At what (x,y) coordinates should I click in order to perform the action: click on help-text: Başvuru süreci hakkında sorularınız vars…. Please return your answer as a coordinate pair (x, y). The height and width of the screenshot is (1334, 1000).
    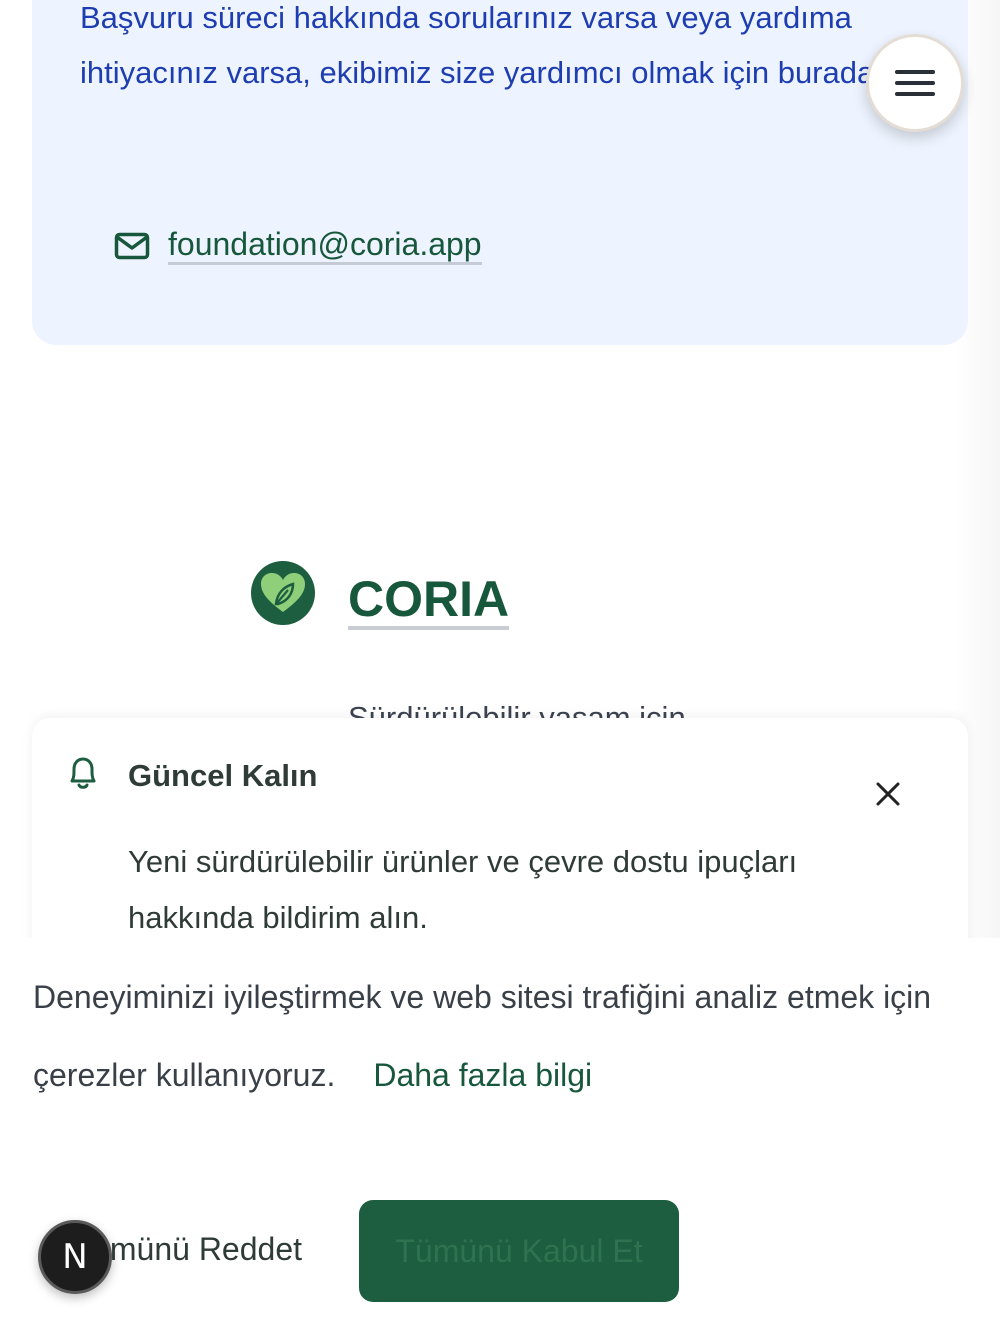
    Looking at the image, I should click on (481, 45).